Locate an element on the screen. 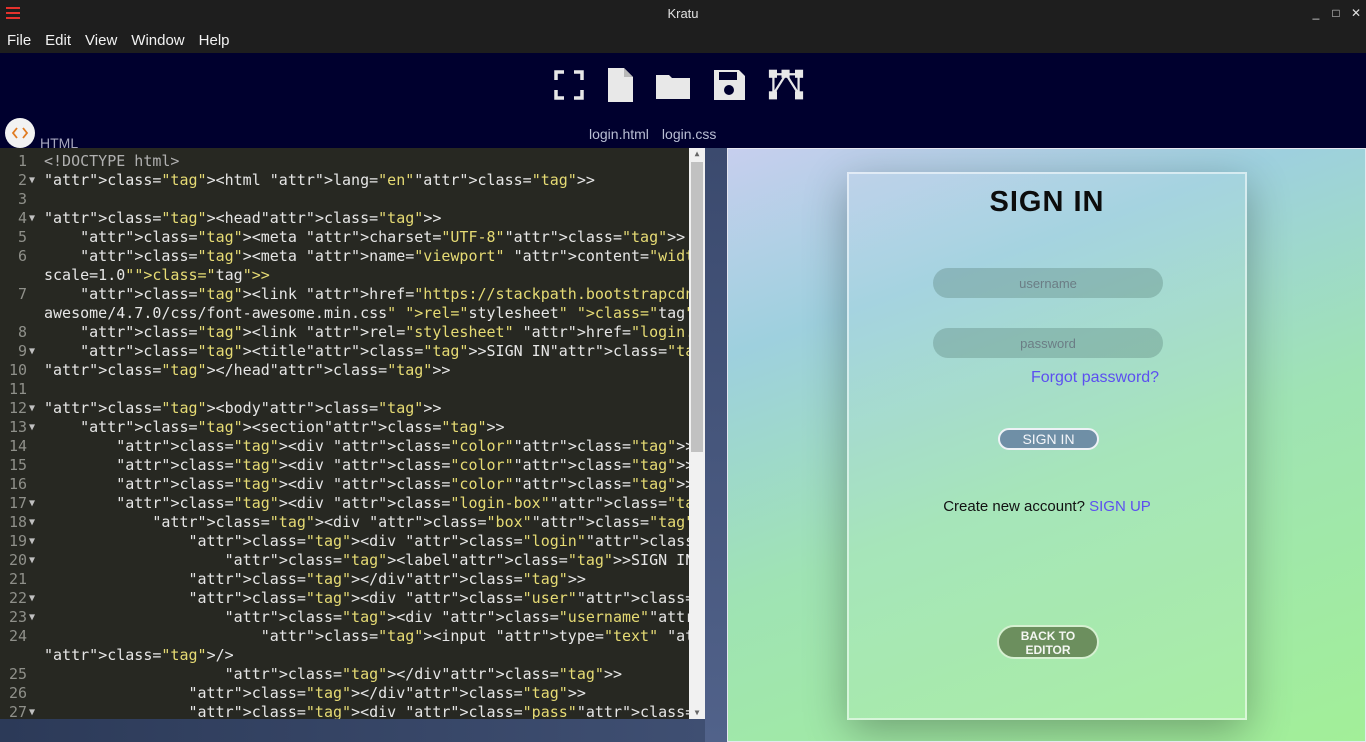 This screenshot has height=742, width=1366. line-number: 6 is located at coordinates (22, 256).